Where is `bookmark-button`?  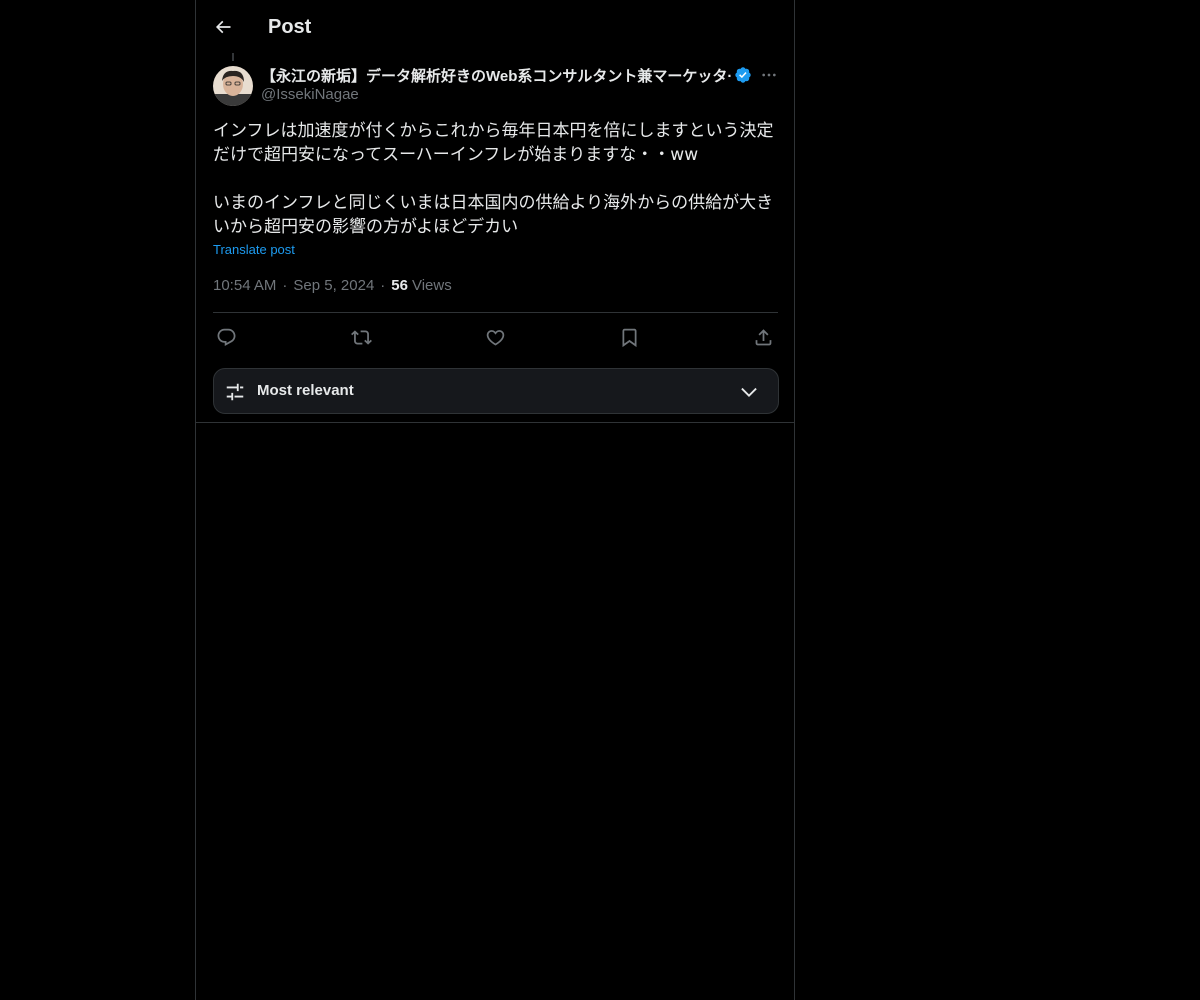
bookmark-button is located at coordinates (629, 337).